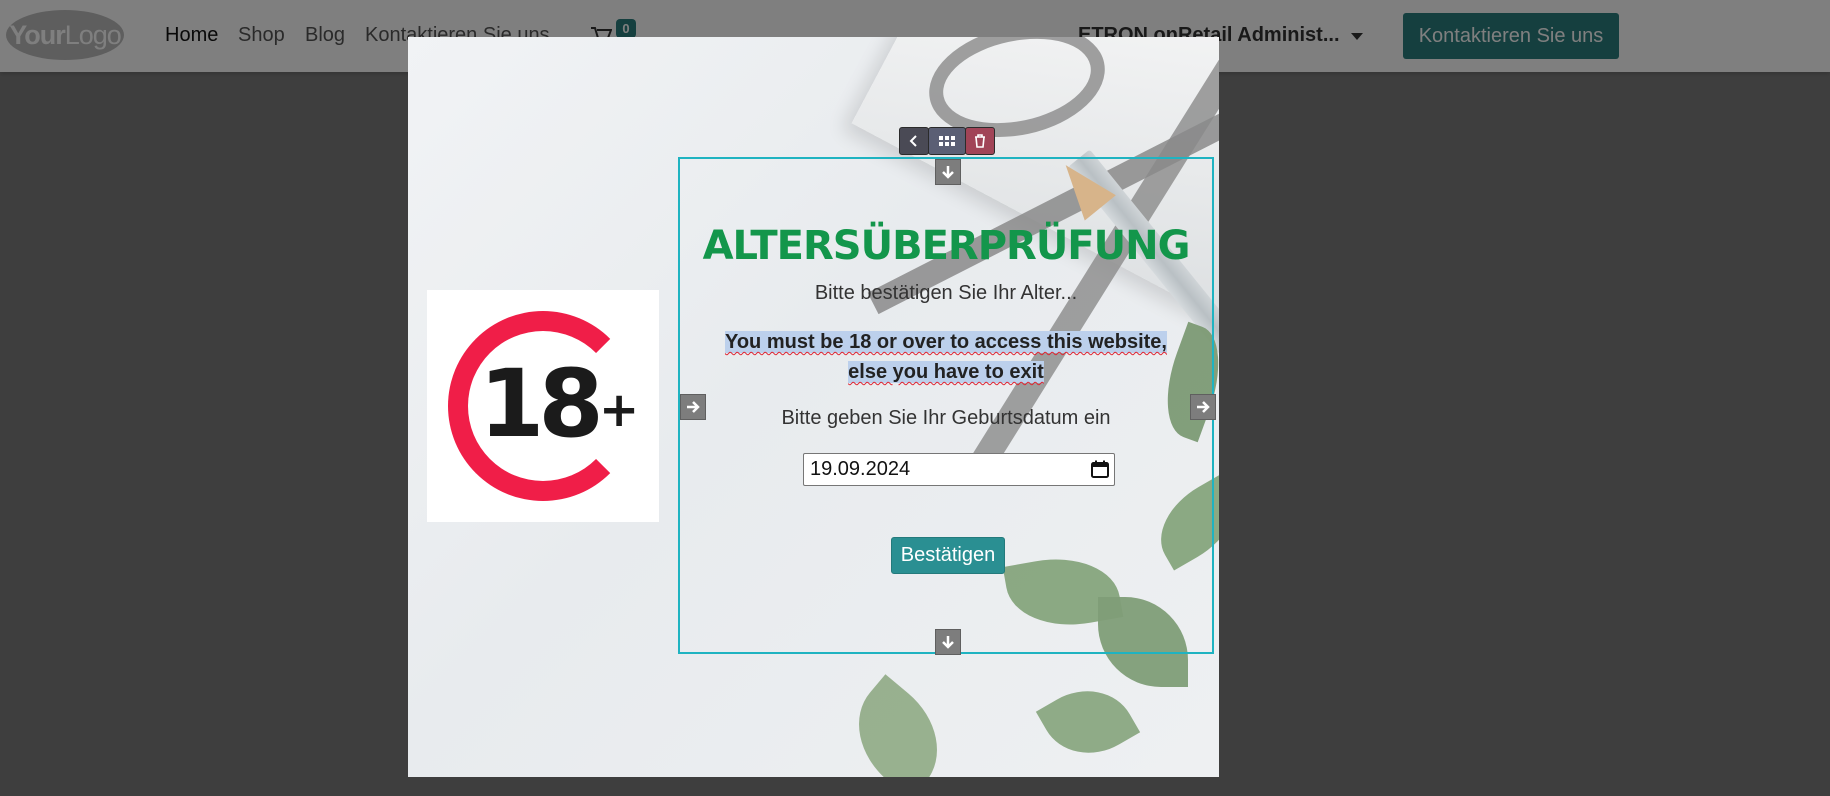  Describe the element at coordinates (980, 141) in the screenshot. I see `trash-icon` at that location.